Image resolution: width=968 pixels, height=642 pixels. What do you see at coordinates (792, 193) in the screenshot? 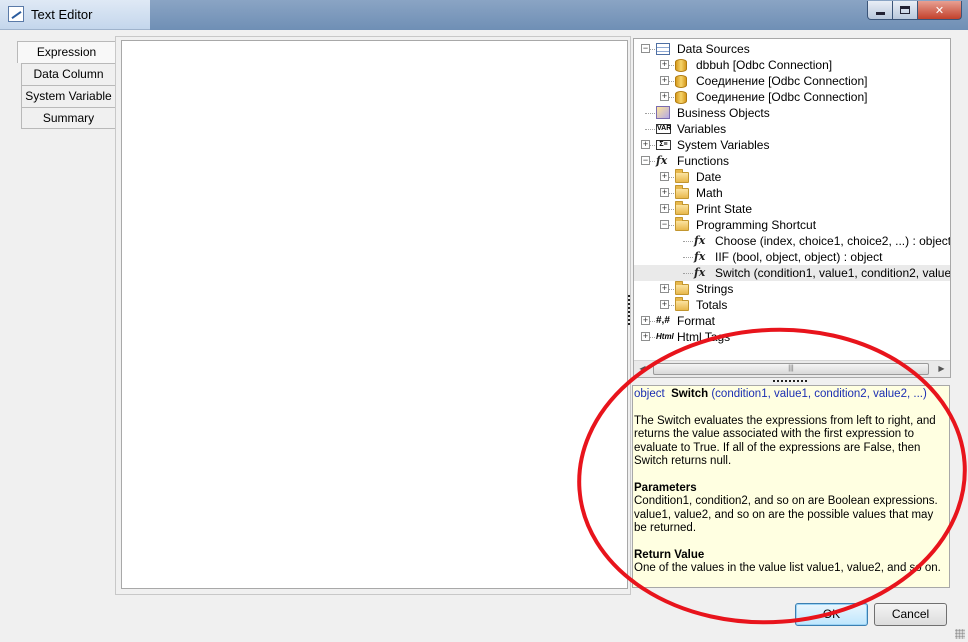
I see `tree-item: + Math` at bounding box center [792, 193].